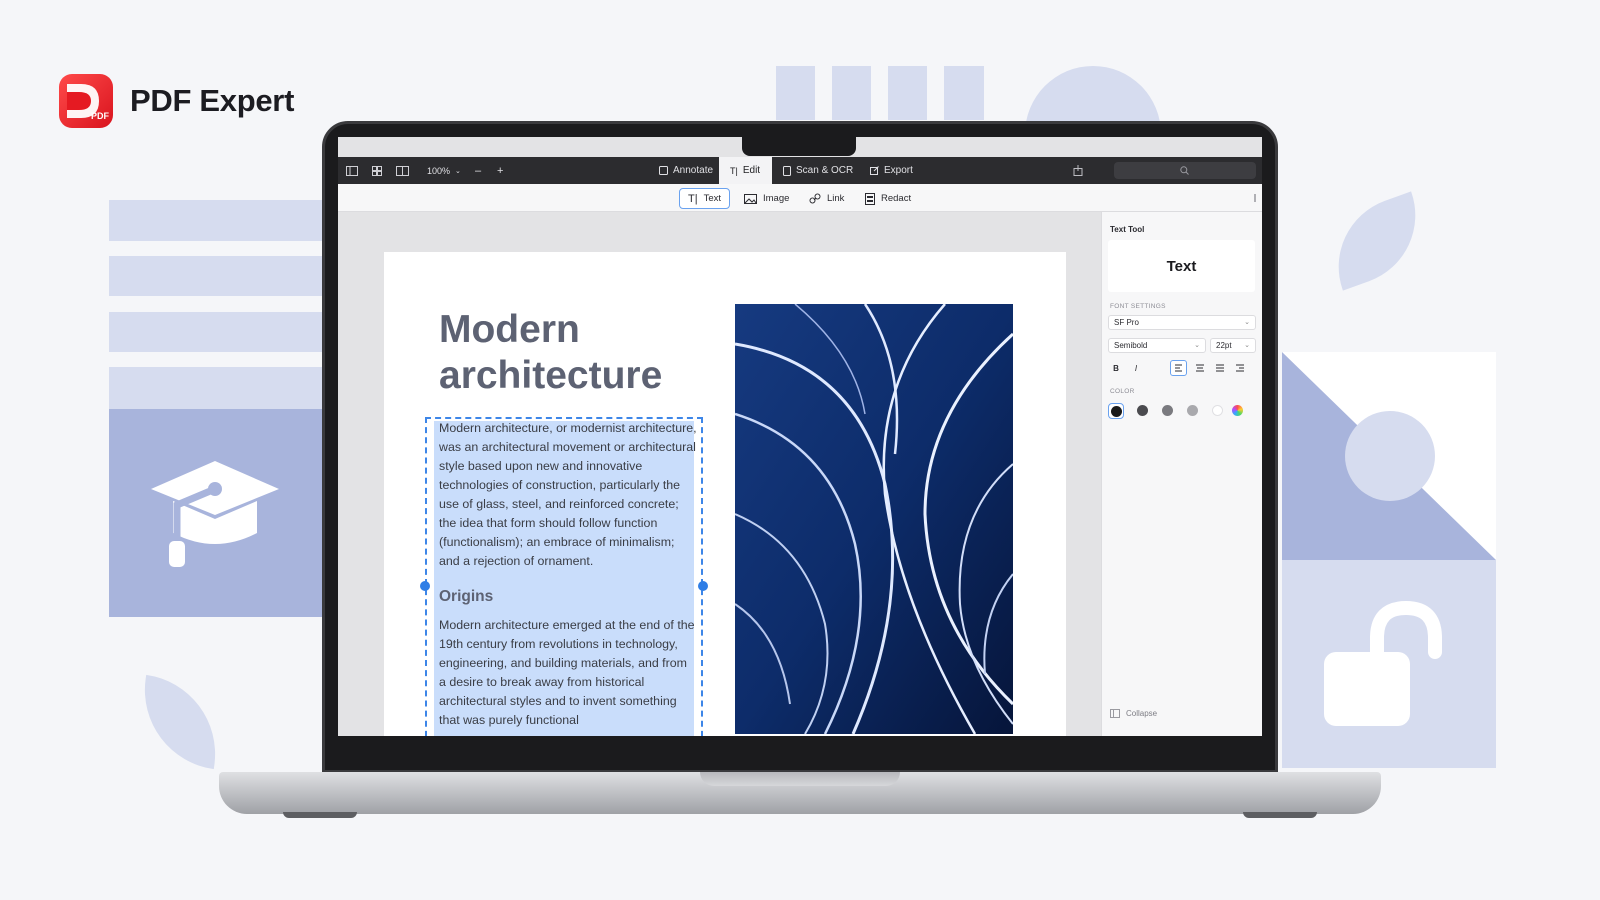 This screenshot has width=1600, height=900. Describe the element at coordinates (1115, 713) in the screenshot. I see `collapse-icon` at that location.